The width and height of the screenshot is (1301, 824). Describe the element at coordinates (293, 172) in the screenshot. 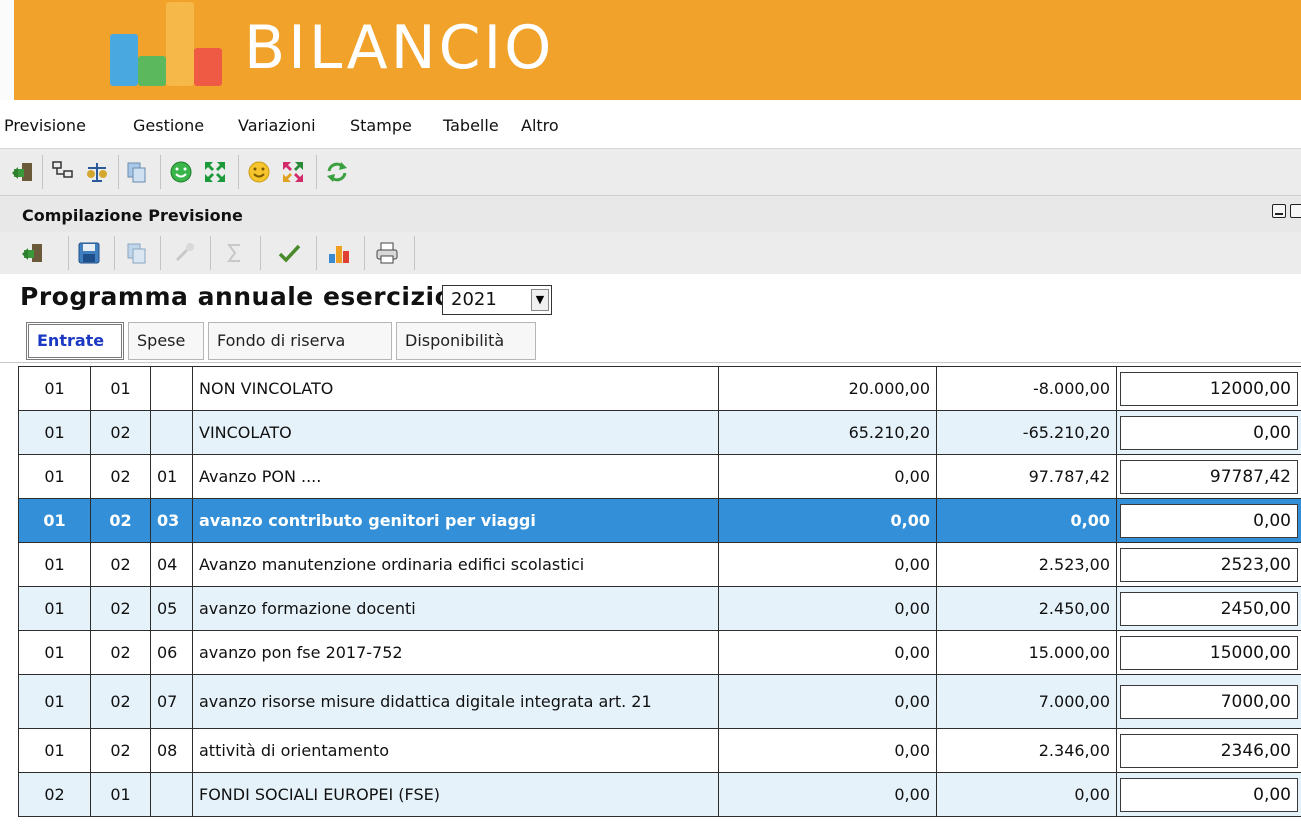

I see `red-arrows-icon` at that location.